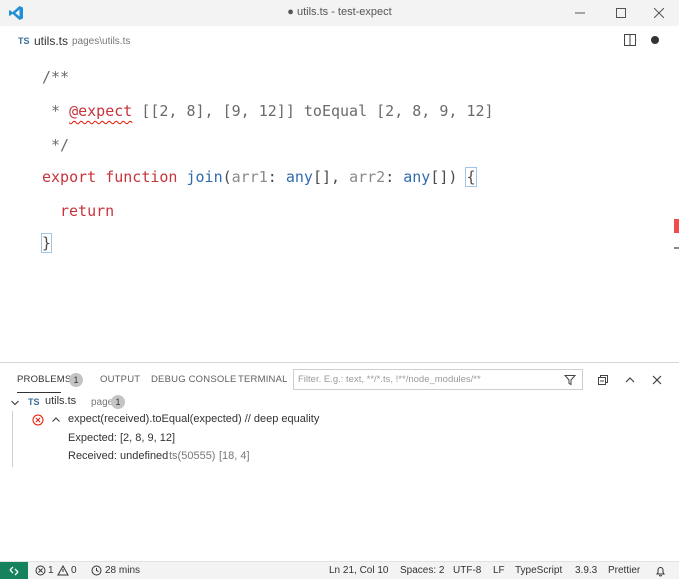 Image resolution: width=679 pixels, height=579 pixels. Describe the element at coordinates (586, 570) in the screenshot. I see `typescript-version: 3.9.3` at that location.